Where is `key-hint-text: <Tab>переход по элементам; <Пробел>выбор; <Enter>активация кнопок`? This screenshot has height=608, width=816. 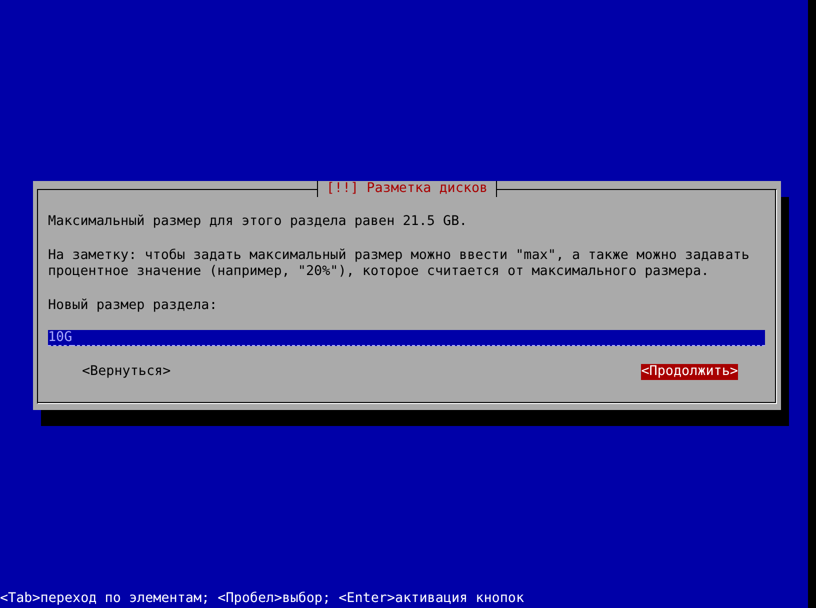 key-hint-text: <Tab>переход по элементам; <Пробел>выбор; <Enter>активация кнопок is located at coordinates (263, 599).